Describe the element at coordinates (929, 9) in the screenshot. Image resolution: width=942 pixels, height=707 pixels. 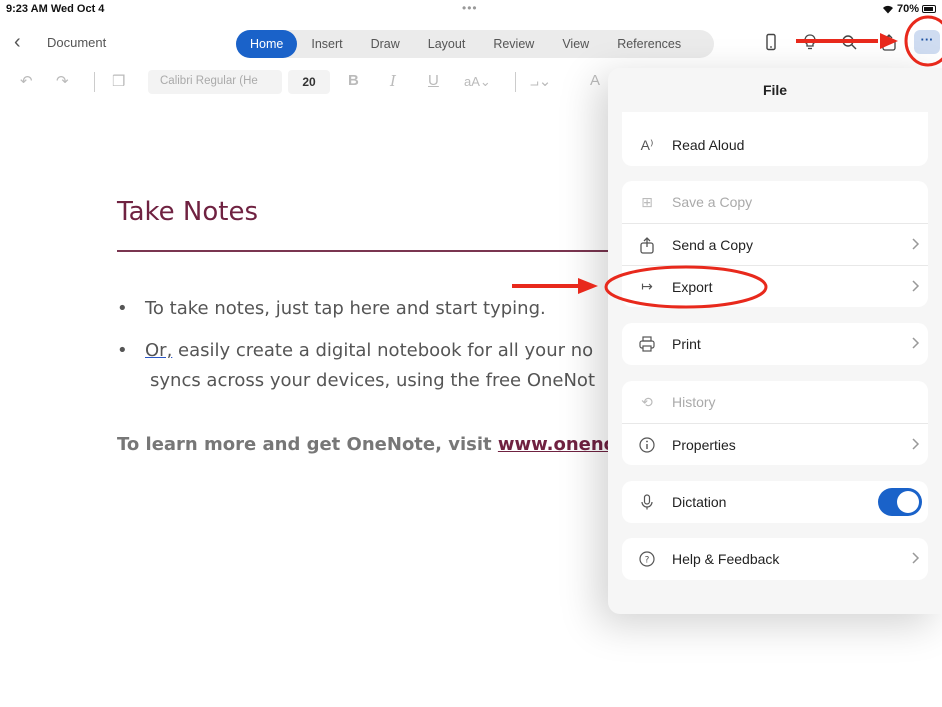
I see `battery-icon` at that location.